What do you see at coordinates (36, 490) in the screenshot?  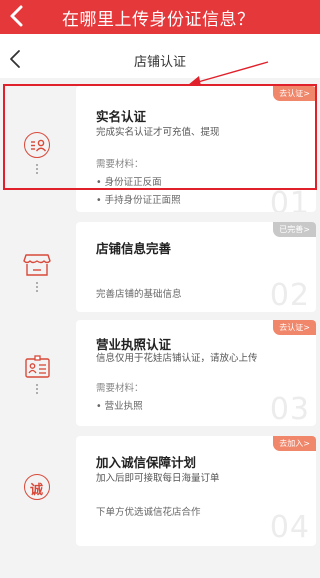 I see `integrity-glyph: 诚` at bounding box center [36, 490].